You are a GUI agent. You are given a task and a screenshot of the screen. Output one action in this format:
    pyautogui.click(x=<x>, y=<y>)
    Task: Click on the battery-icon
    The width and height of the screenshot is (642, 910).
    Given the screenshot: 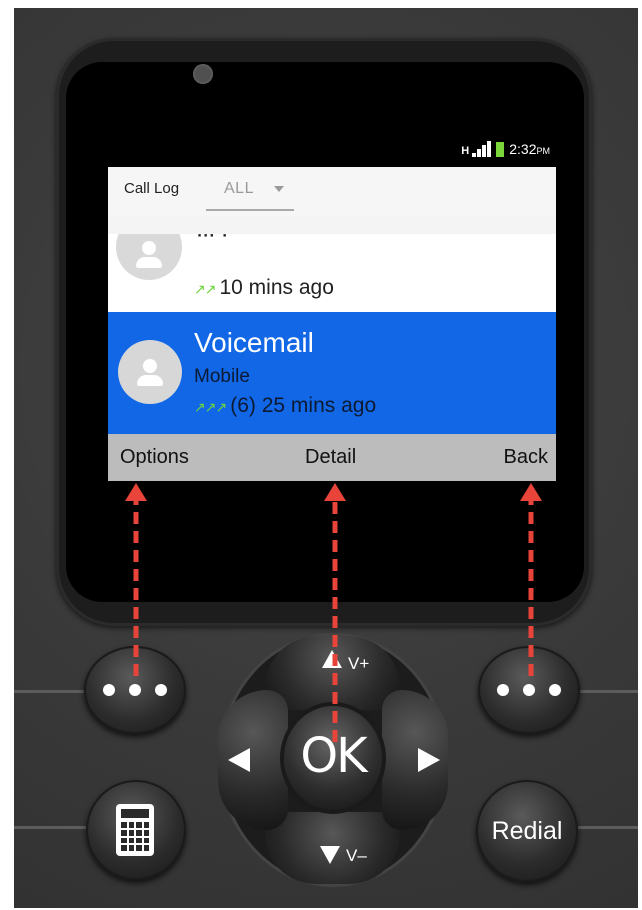 What is the action you would take?
    pyautogui.click(x=500, y=149)
    